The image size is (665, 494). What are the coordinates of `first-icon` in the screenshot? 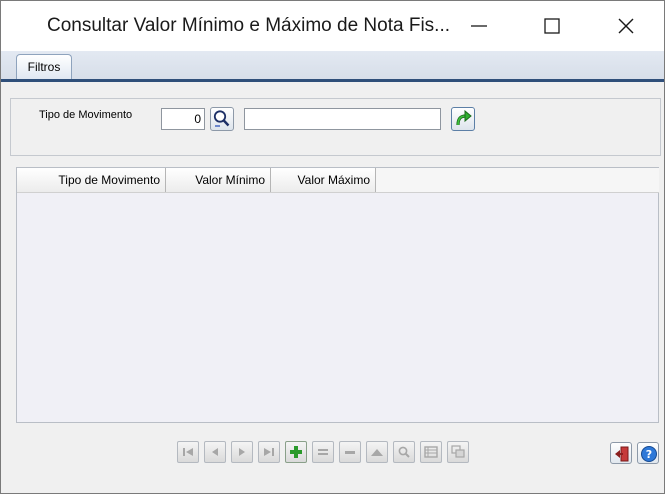 It's located at (188, 452).